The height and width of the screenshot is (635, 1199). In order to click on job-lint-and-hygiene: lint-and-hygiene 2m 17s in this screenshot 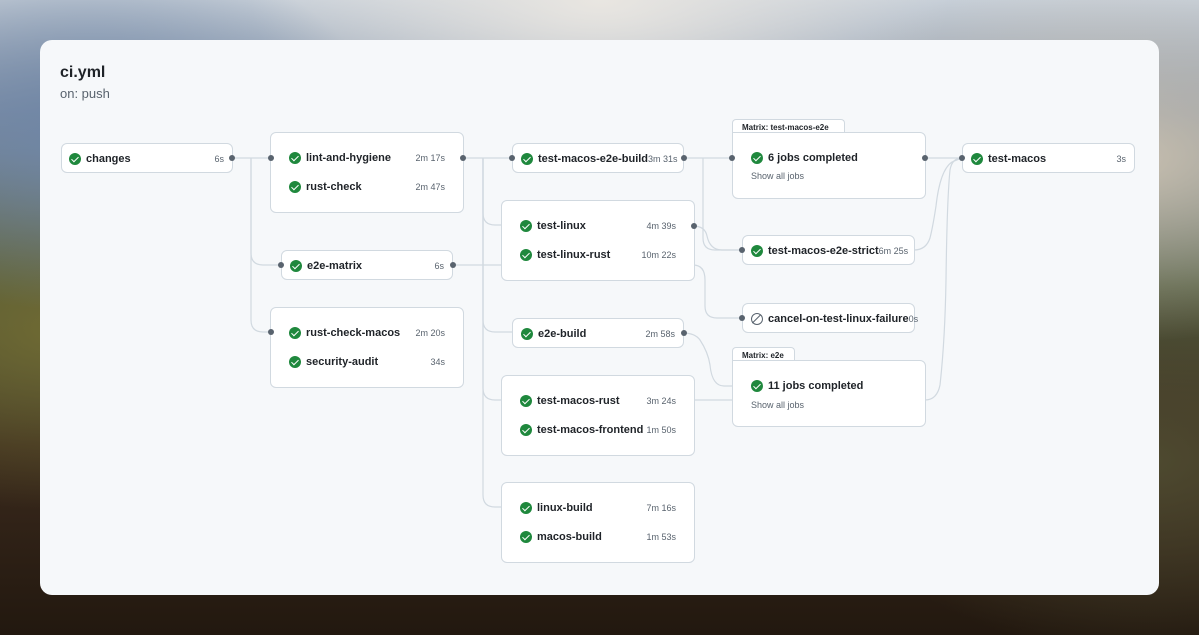, I will do `click(367, 158)`.